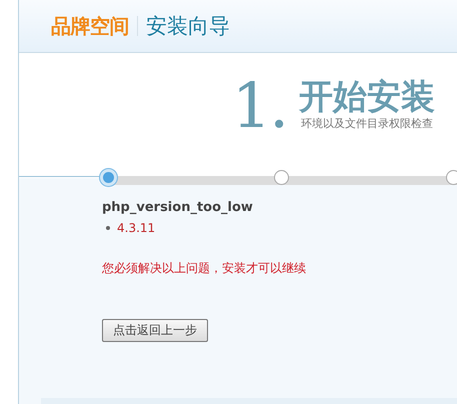  Describe the element at coordinates (204, 268) in the screenshot. I see `error-message: 您必须解决以上问题，安装才可以继续` at that location.